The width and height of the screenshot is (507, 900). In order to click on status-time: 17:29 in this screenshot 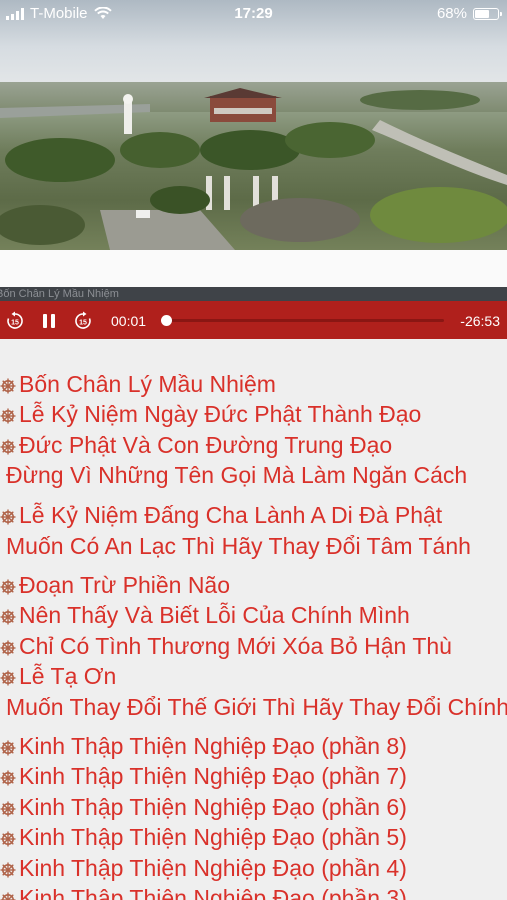, I will do `click(253, 13)`.